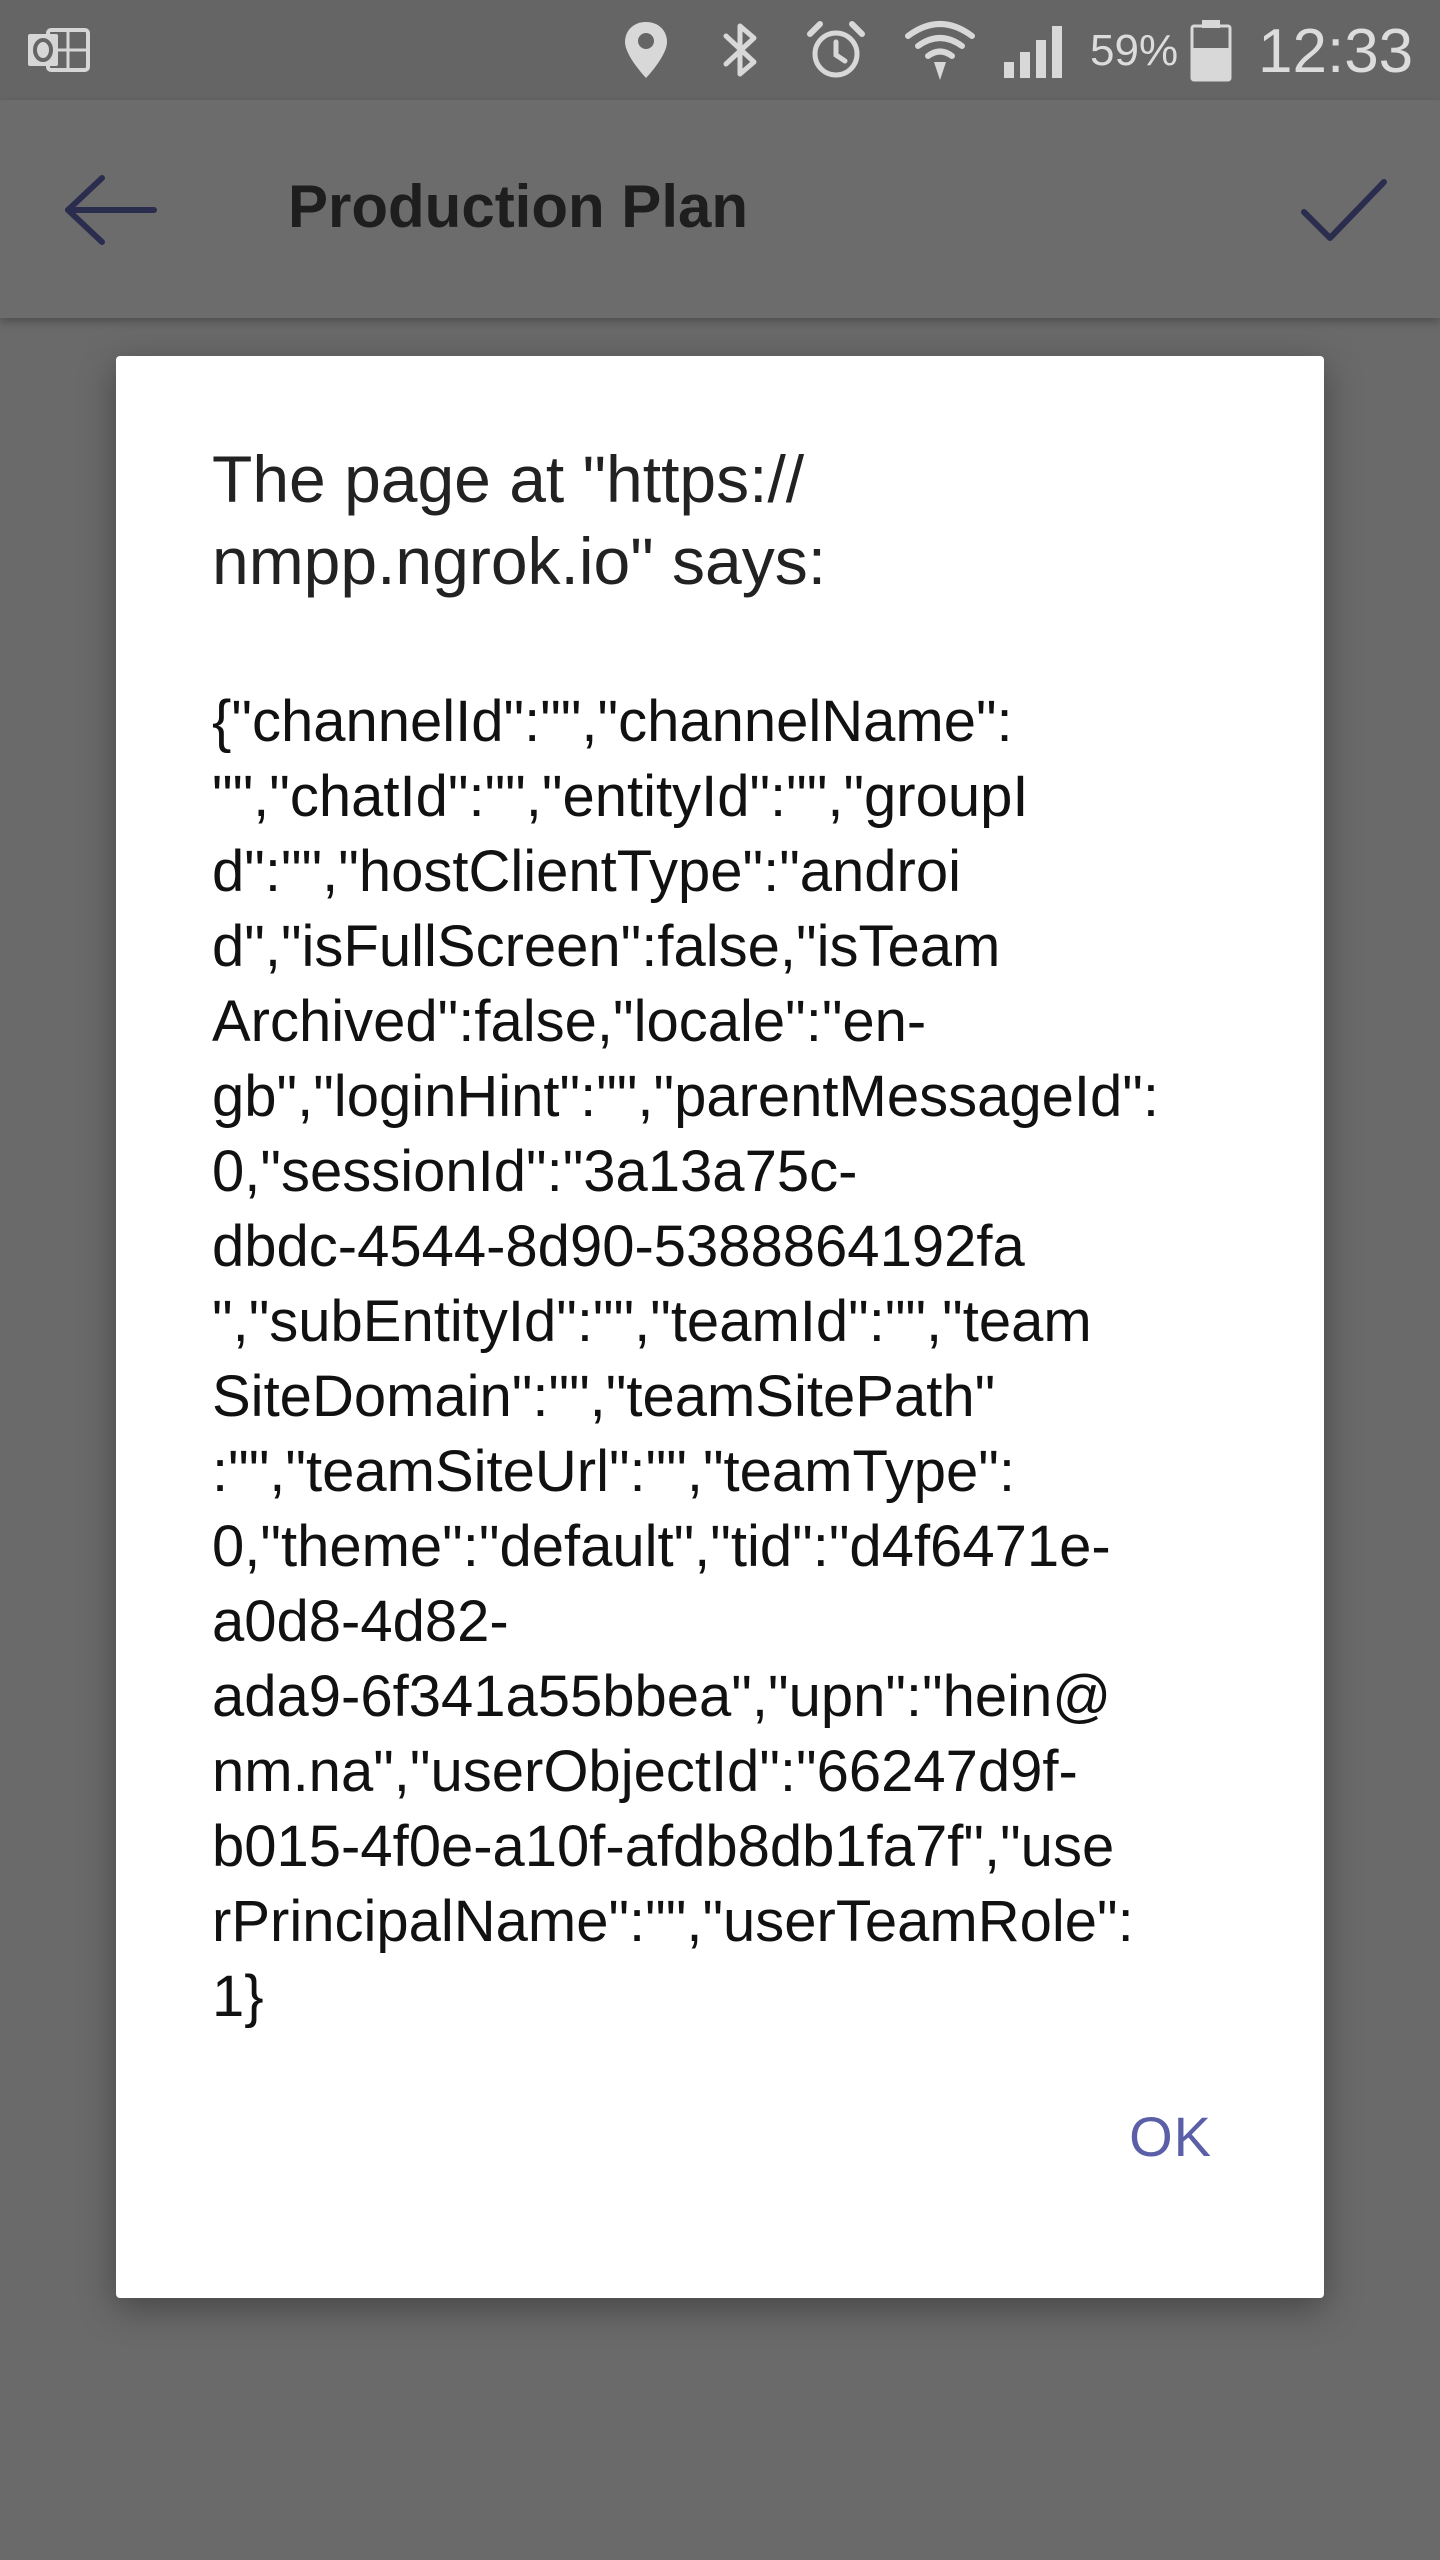  Describe the element at coordinates (518, 206) in the screenshot. I see `page-title: Production Plan` at that location.